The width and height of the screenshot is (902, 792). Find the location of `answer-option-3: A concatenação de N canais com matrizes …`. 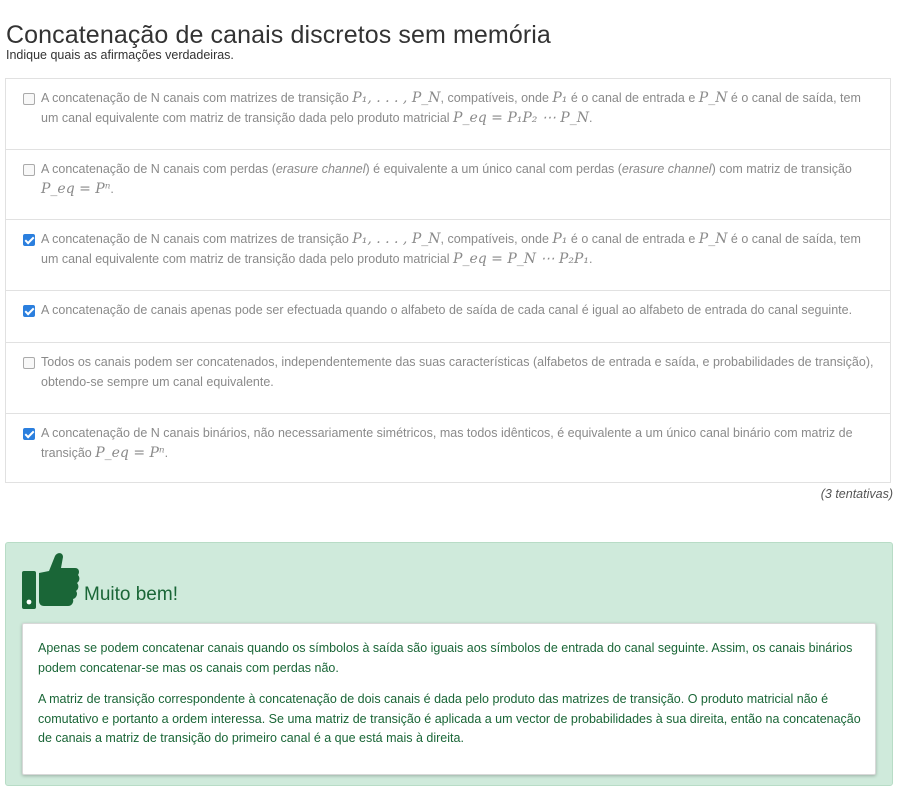

answer-option-3: A concatenação de N canais com matrizes … is located at coordinates (448, 255).